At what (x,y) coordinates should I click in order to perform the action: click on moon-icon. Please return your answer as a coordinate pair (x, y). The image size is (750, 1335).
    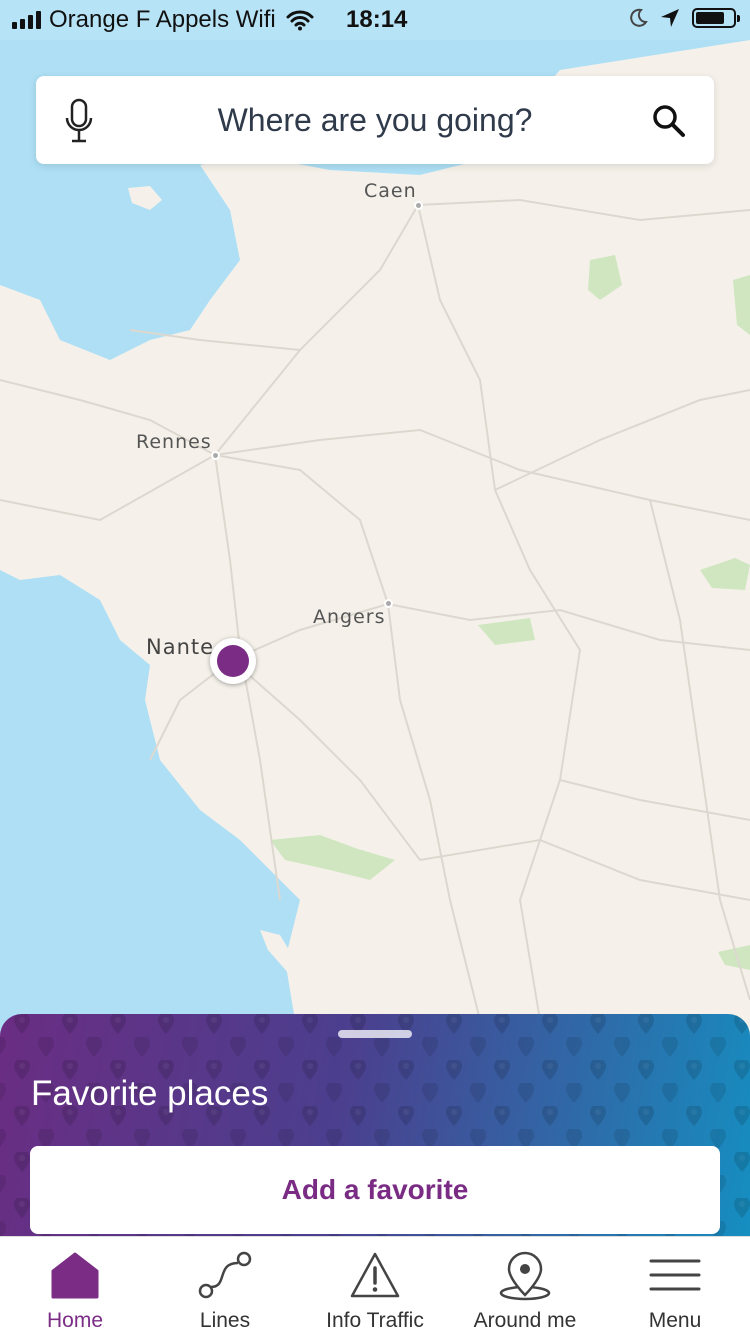
    Looking at the image, I should click on (639, 17).